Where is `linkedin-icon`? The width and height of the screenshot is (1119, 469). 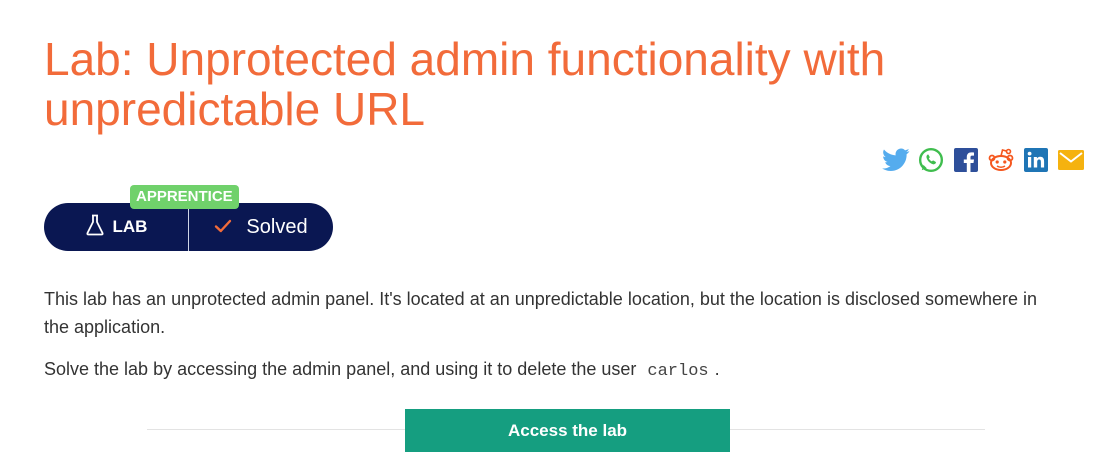
linkedin-icon is located at coordinates (1036, 160).